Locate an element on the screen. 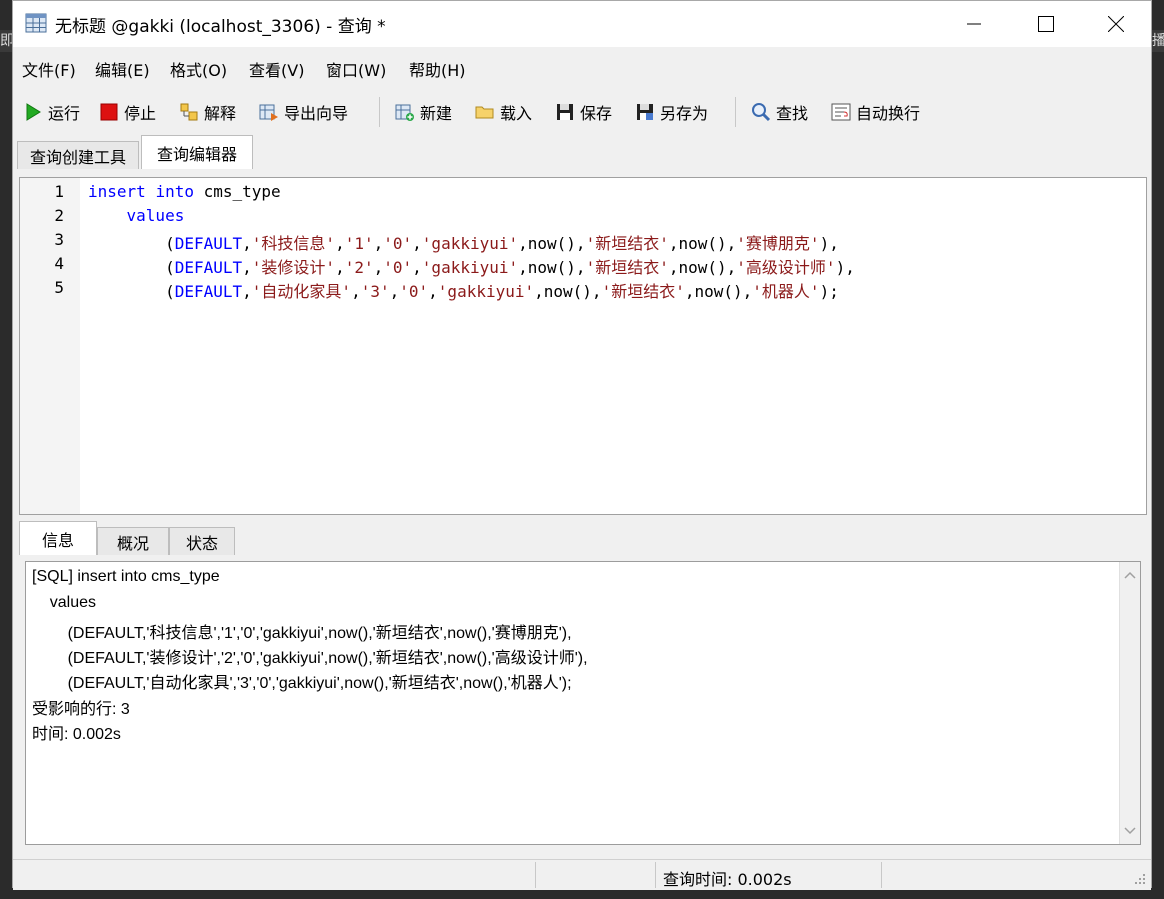 The width and height of the screenshot is (1164, 899). save-label: 保存 is located at coordinates (596, 113).